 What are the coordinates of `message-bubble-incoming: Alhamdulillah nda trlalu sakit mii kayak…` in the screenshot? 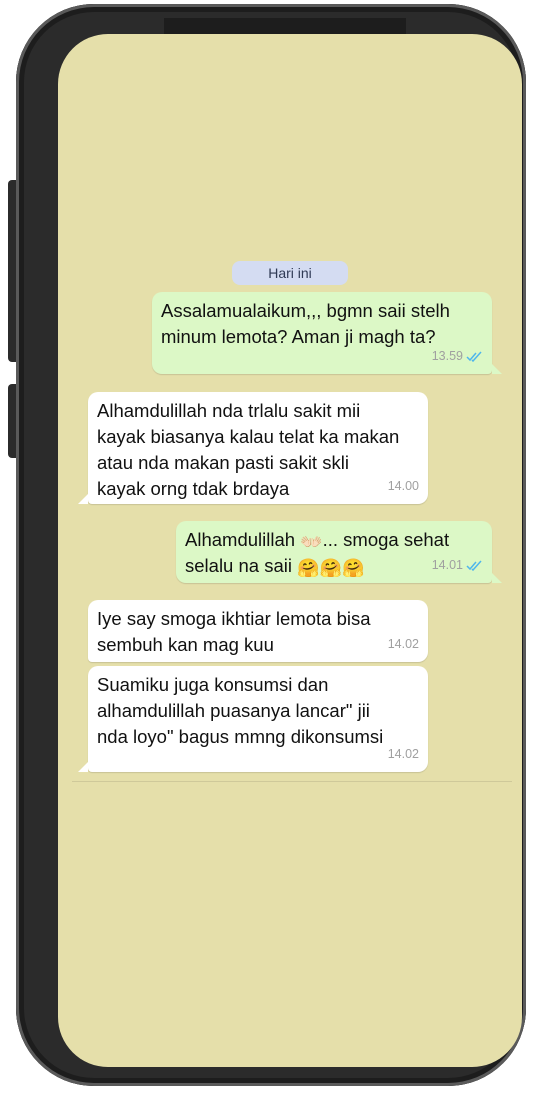 It's located at (258, 448).